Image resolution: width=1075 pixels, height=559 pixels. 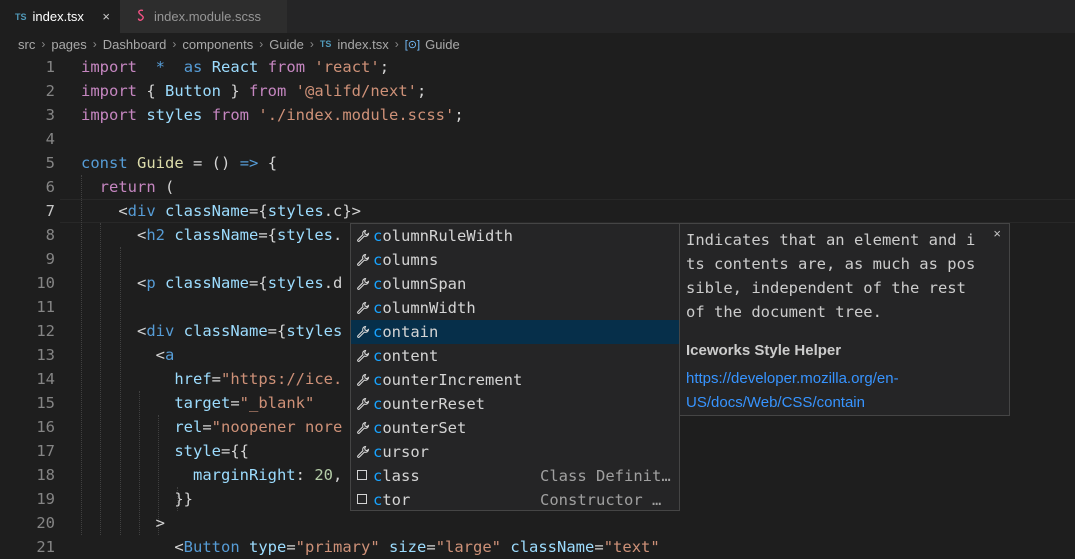 I want to click on suggest-item: columnWidth, so click(x=515, y=308).